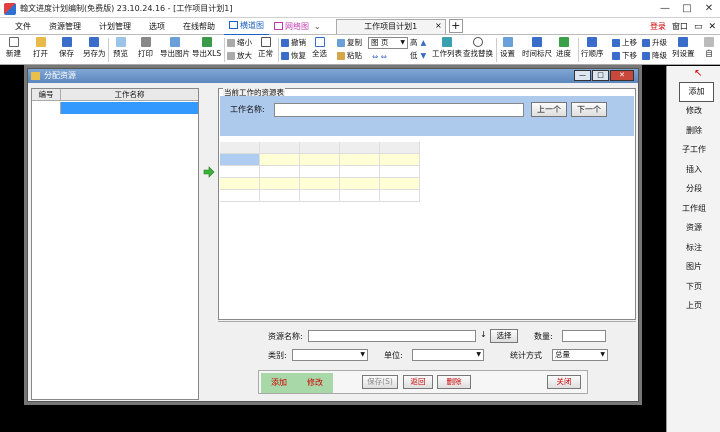  I want to click on down-arrow-icon: ↓, so click(483, 334).